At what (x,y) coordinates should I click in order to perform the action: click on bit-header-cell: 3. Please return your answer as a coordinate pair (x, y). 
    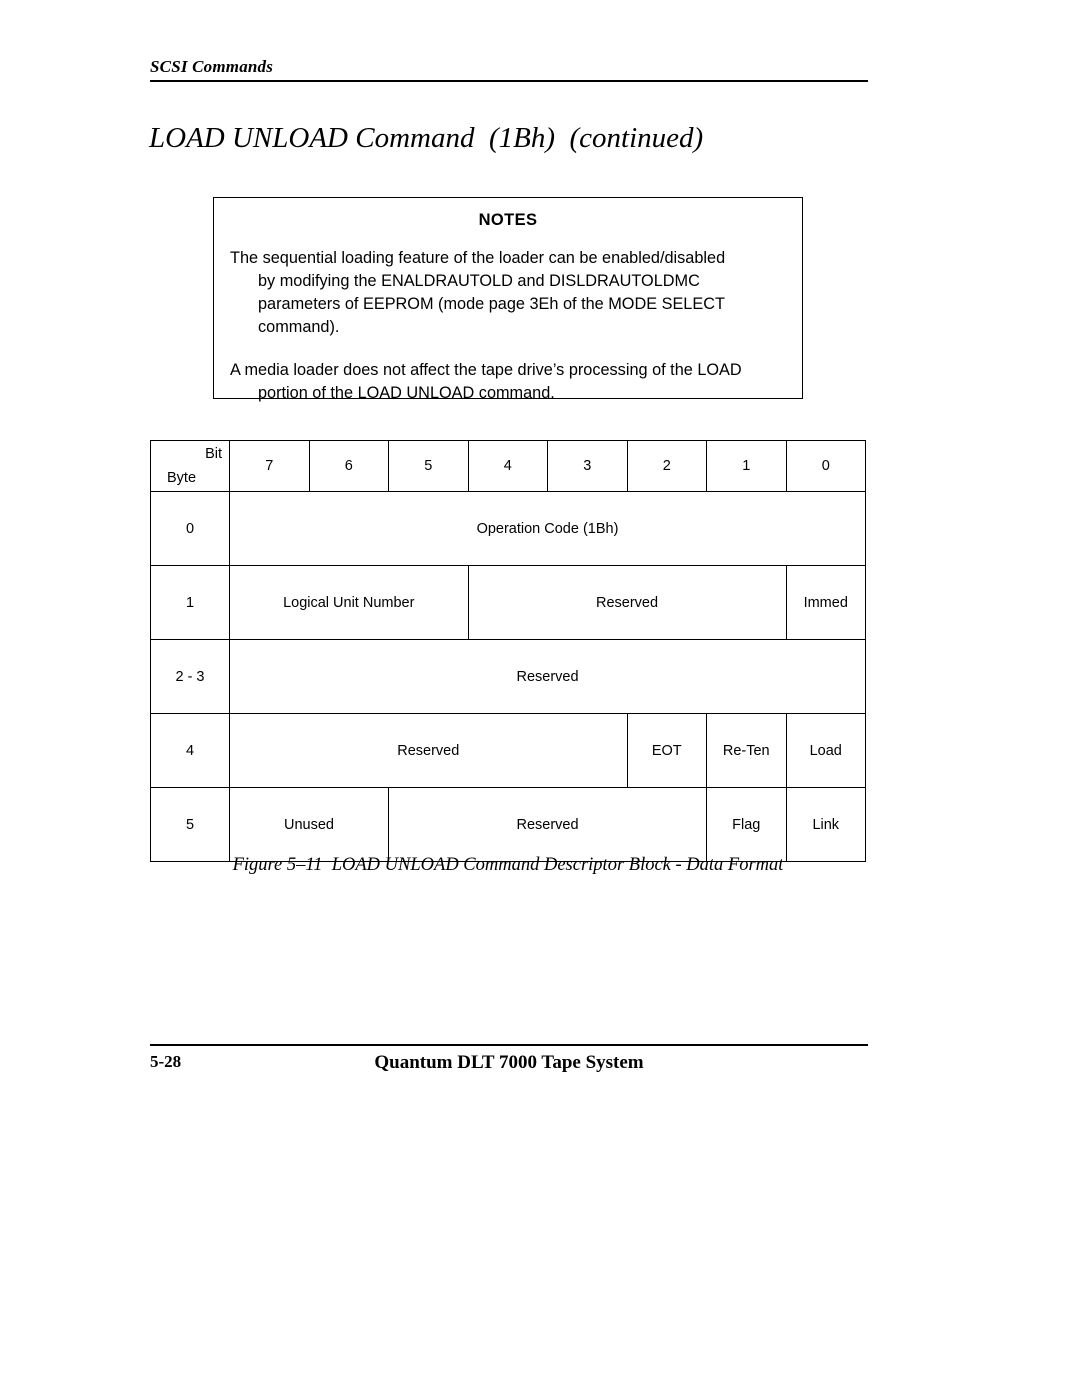
    Looking at the image, I should click on (587, 466).